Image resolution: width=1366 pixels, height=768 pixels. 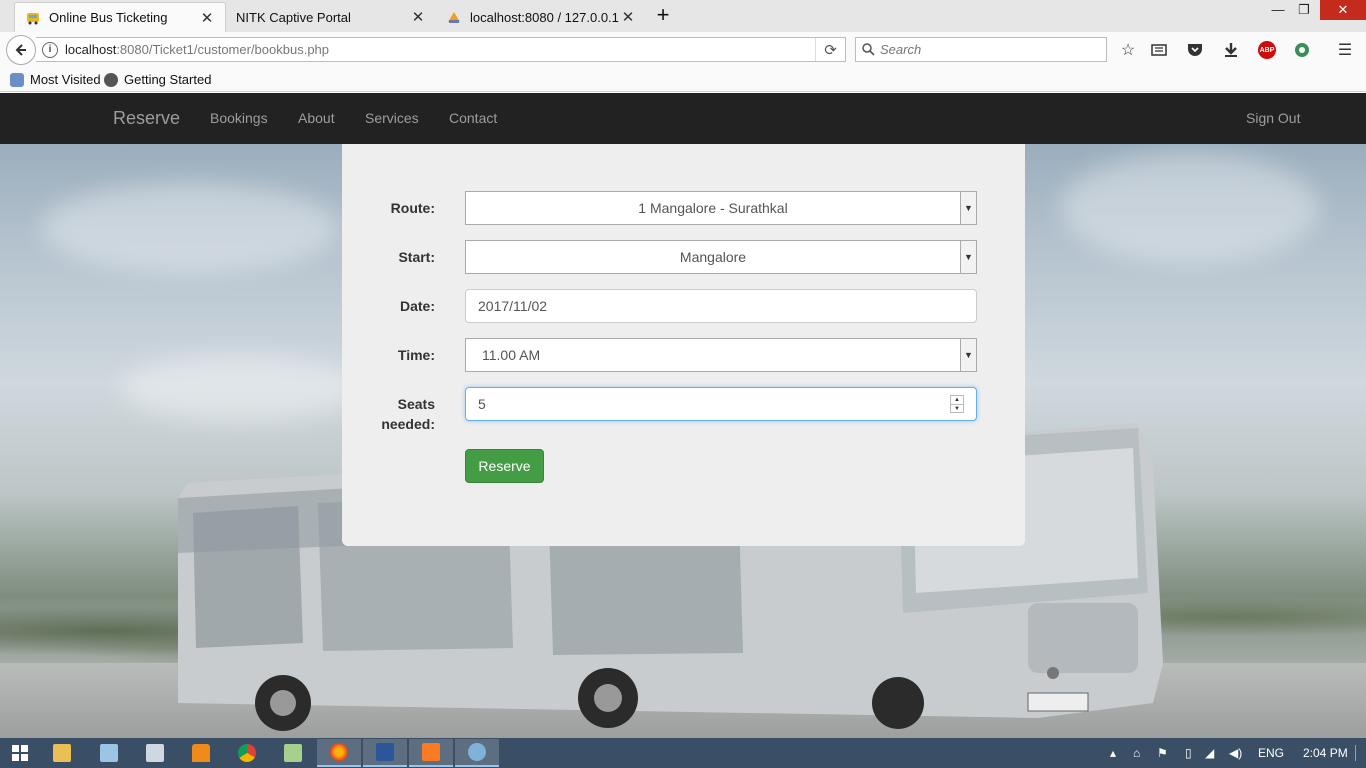 I want to click on route-label: Route:, so click(x=412, y=208).